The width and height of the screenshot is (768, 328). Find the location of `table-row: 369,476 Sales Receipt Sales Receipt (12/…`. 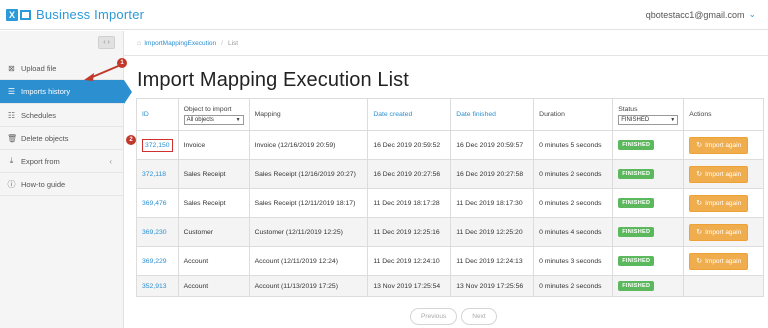

table-row: 369,476 Sales Receipt Sales Receipt (12/… is located at coordinates (450, 203).